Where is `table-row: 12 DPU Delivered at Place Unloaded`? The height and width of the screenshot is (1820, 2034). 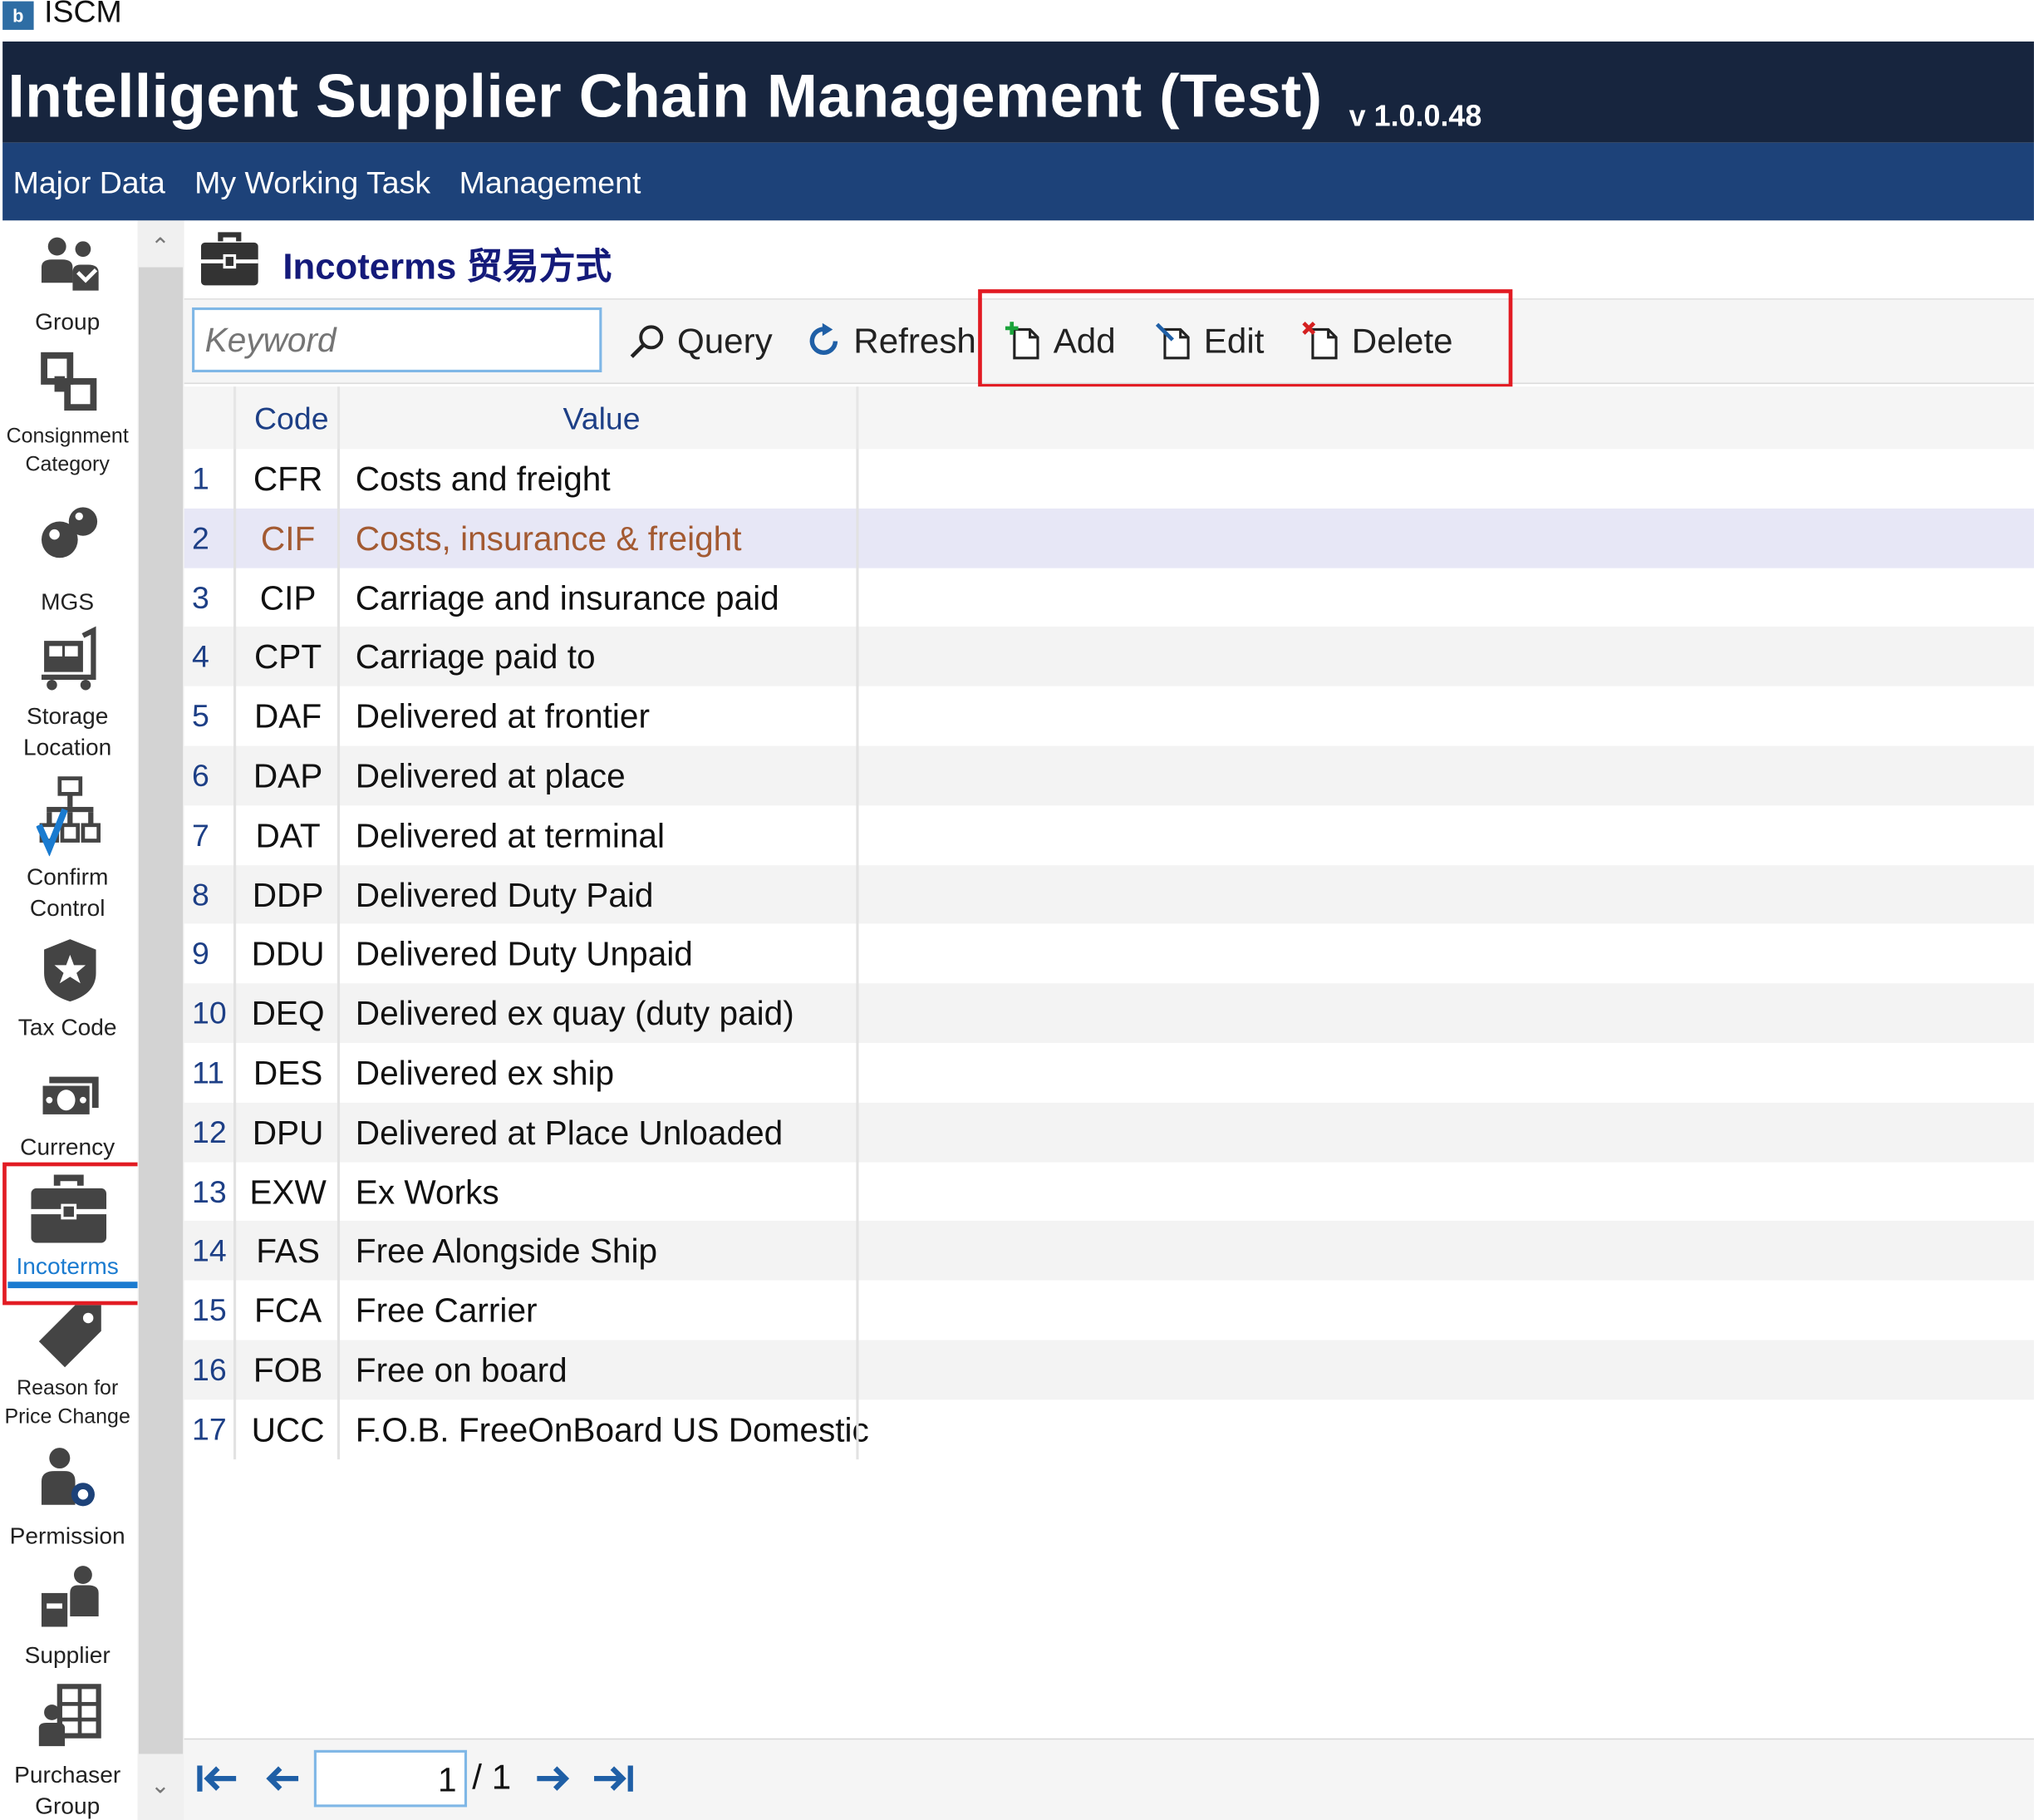 table-row: 12 DPU Delivered at Place Unloaded is located at coordinates (1109, 1132).